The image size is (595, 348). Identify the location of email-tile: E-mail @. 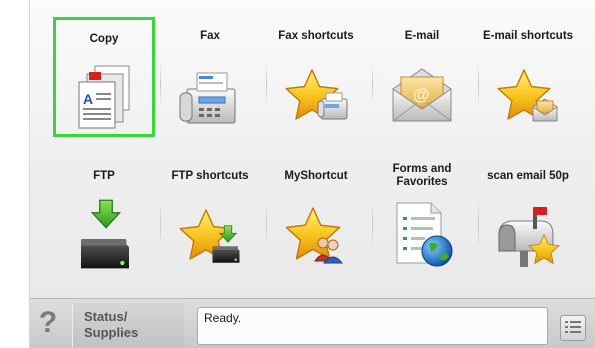
(422, 77).